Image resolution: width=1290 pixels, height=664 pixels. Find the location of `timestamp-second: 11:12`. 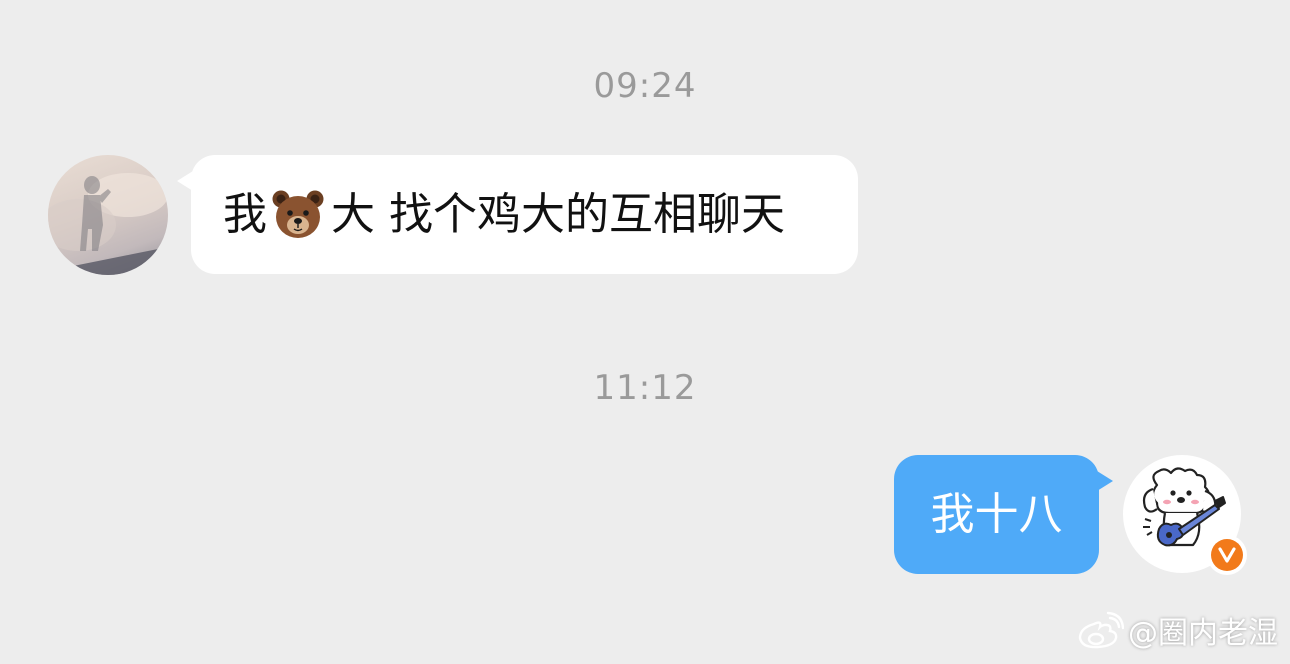

timestamp-second: 11:12 is located at coordinates (645, 388).